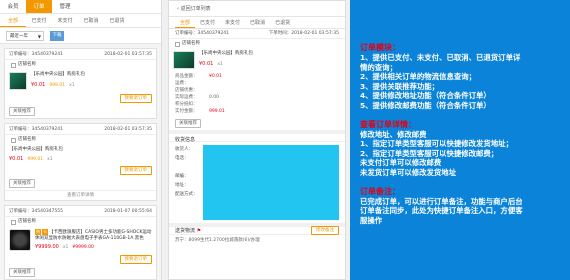  Describe the element at coordinates (232, 22) in the screenshot. I see `detail-tab-unpaid: 未支付` at that location.